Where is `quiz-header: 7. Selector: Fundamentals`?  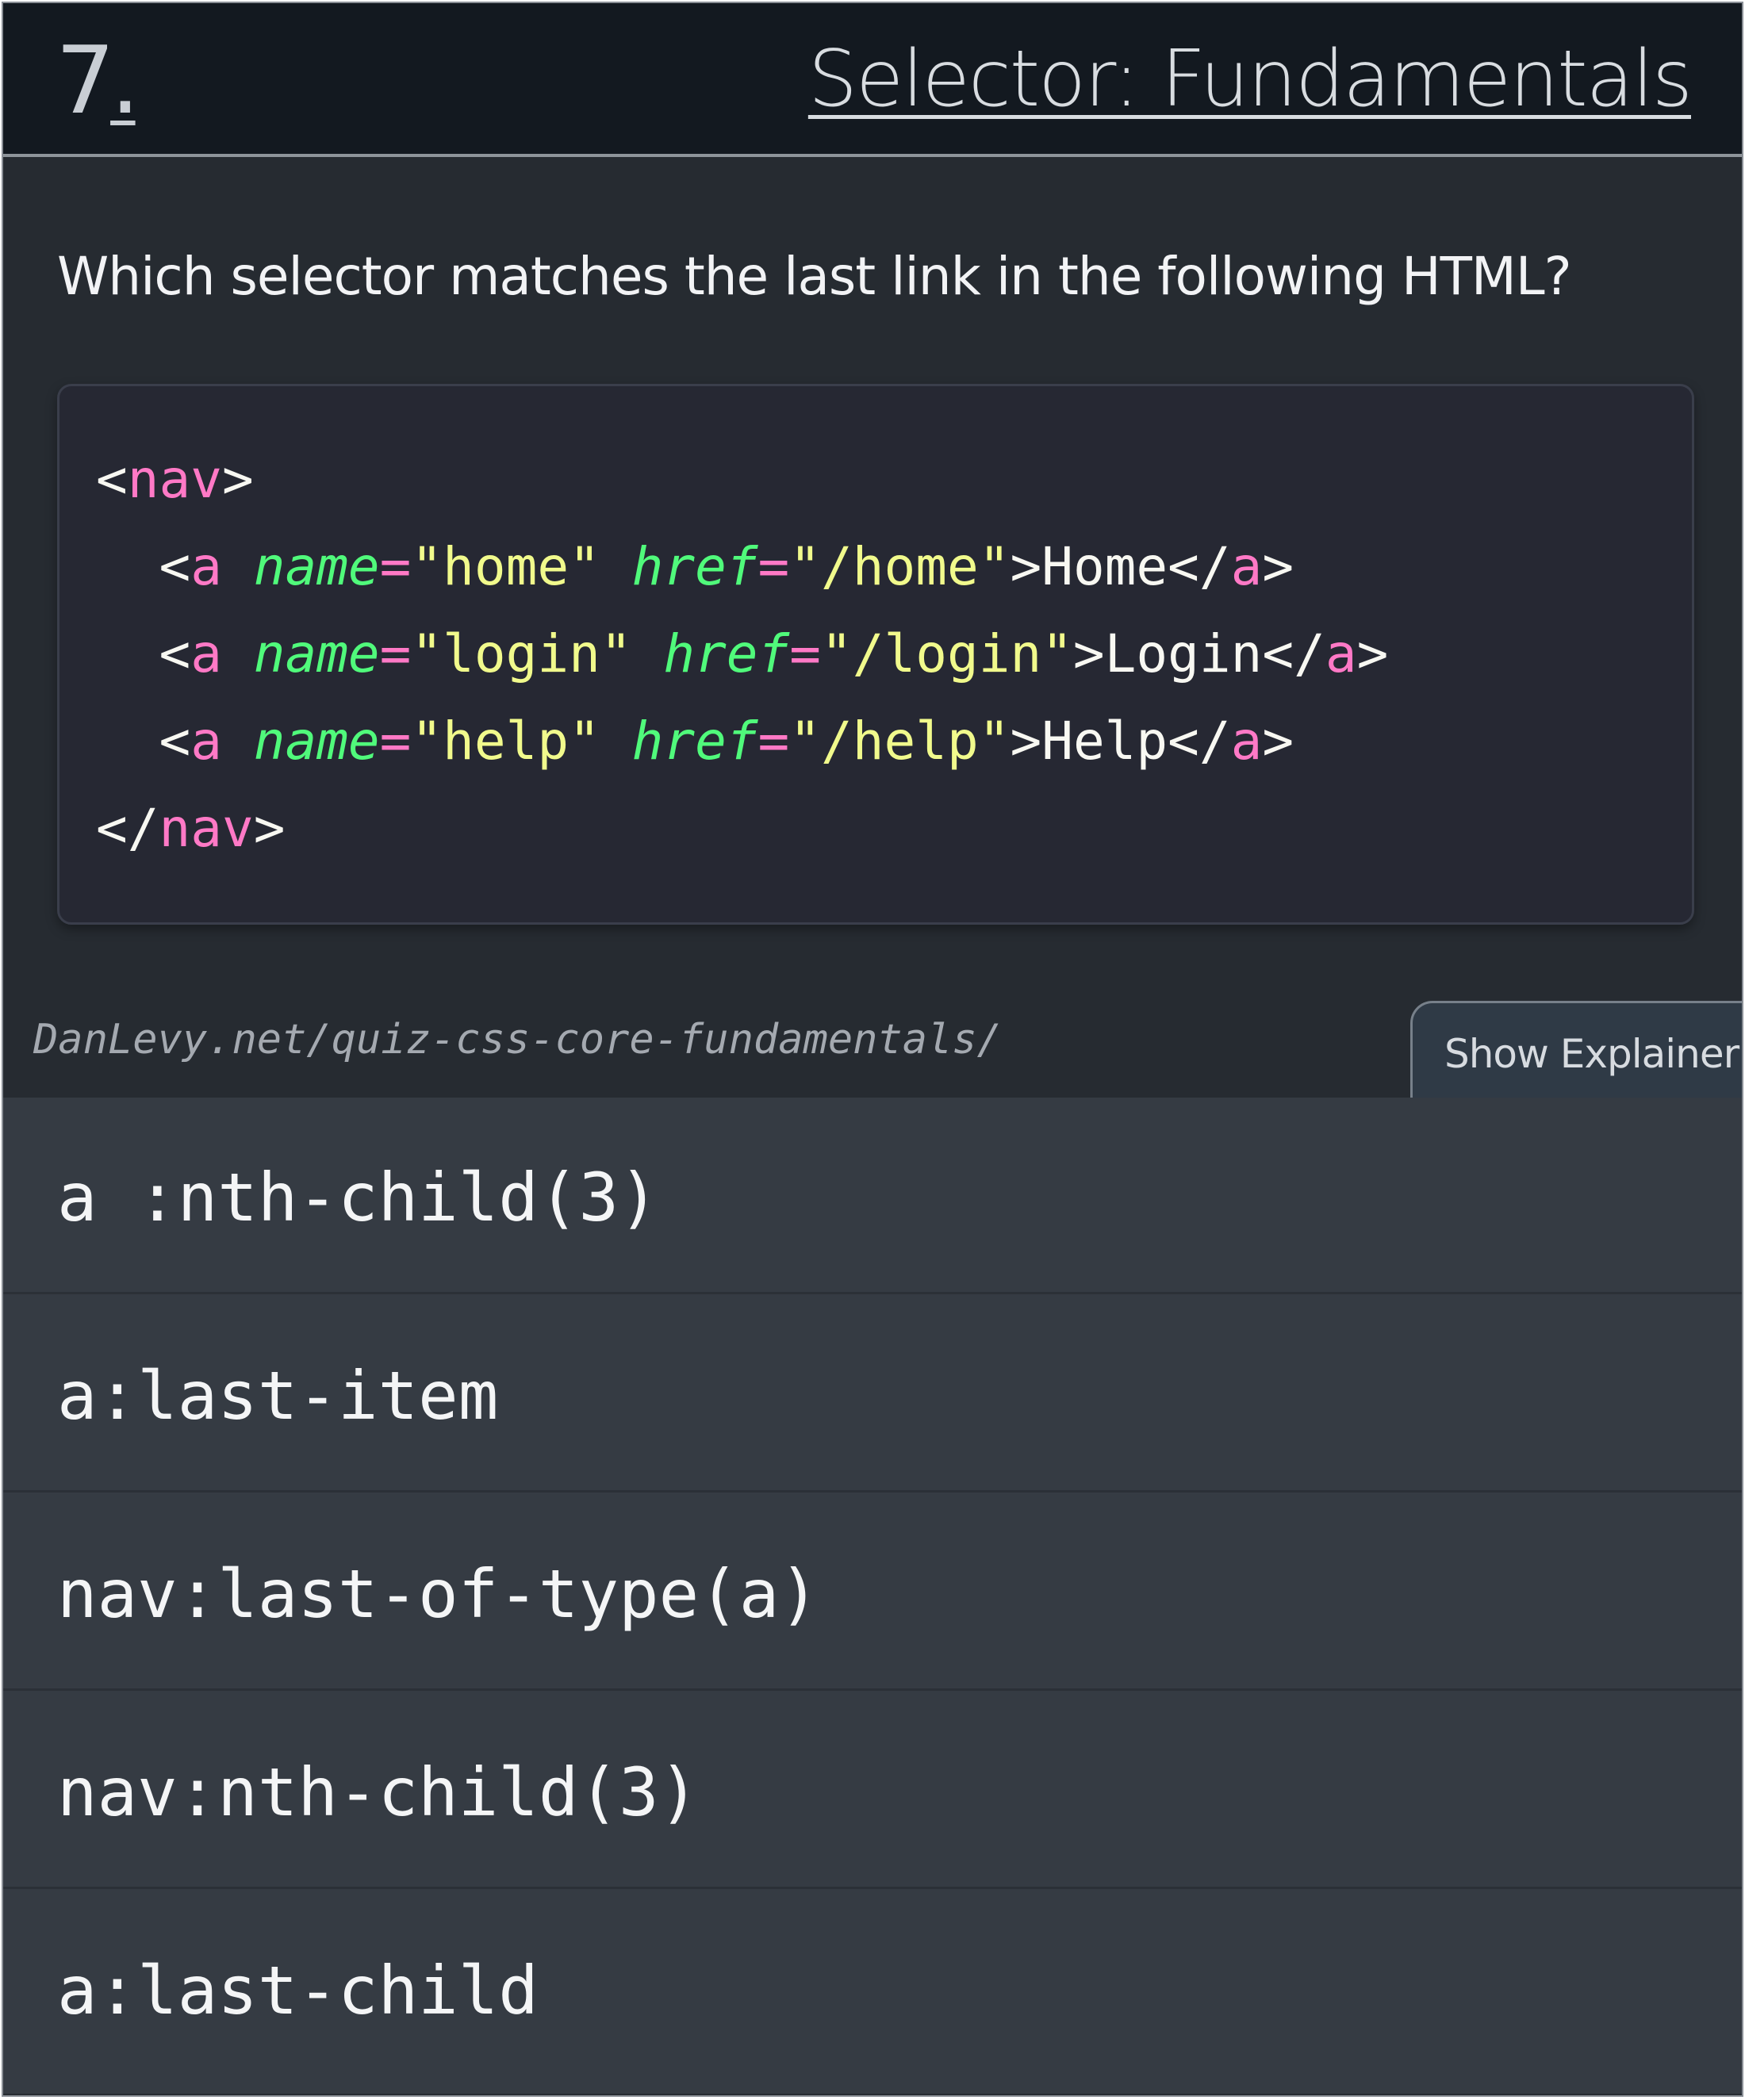
quiz-header: 7. Selector: Fundamentals is located at coordinates (872, 80).